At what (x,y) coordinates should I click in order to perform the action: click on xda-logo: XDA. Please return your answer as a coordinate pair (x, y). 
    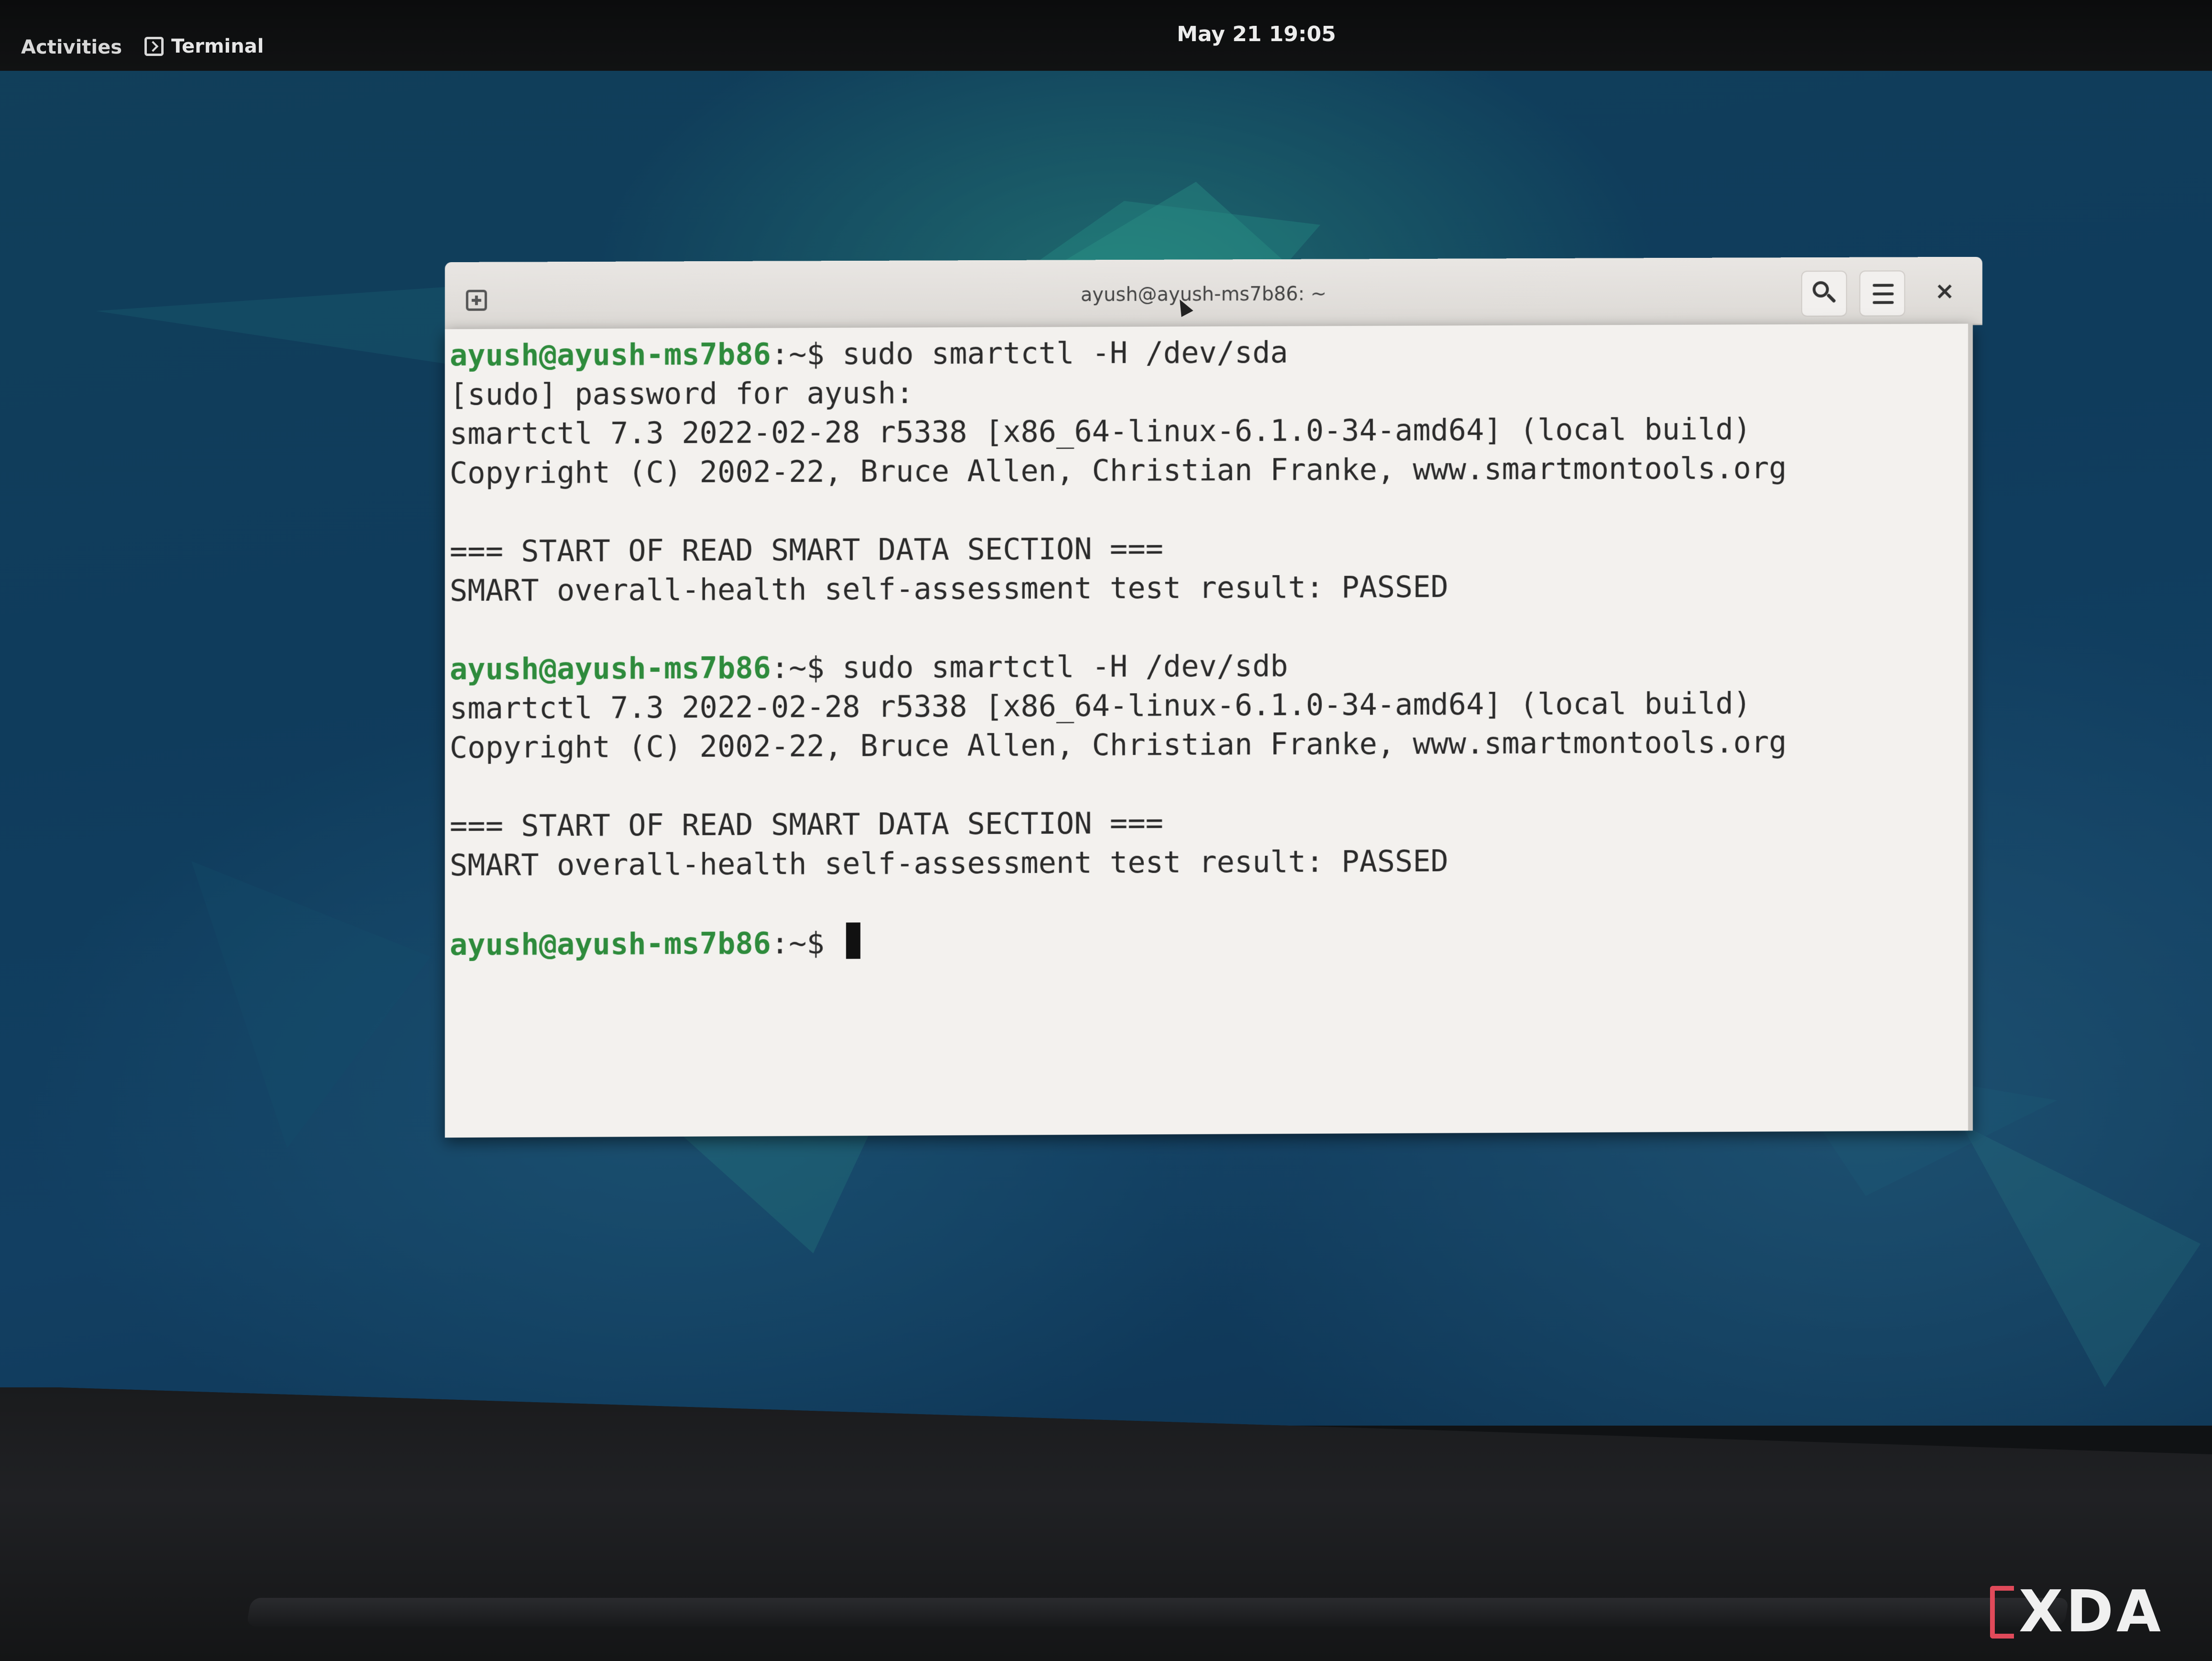
    Looking at the image, I should click on (2077, 1612).